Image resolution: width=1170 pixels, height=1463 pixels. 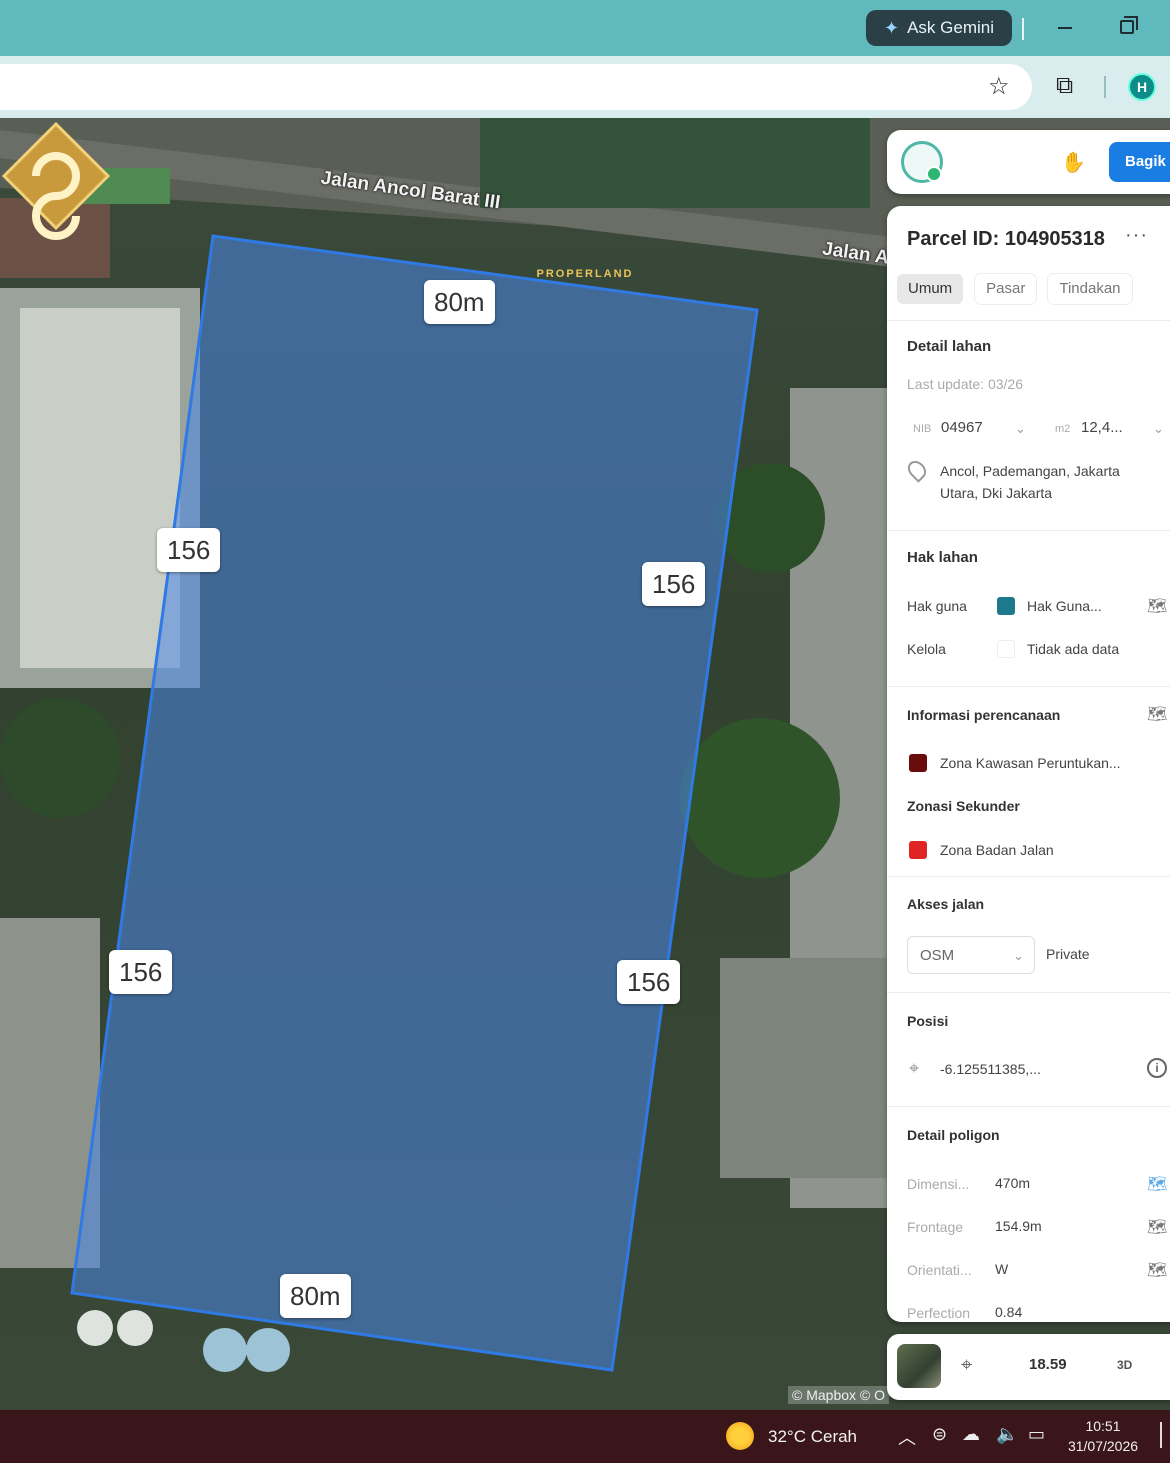 I want to click on basemap-thumbnail, so click(x=919, y=1366).